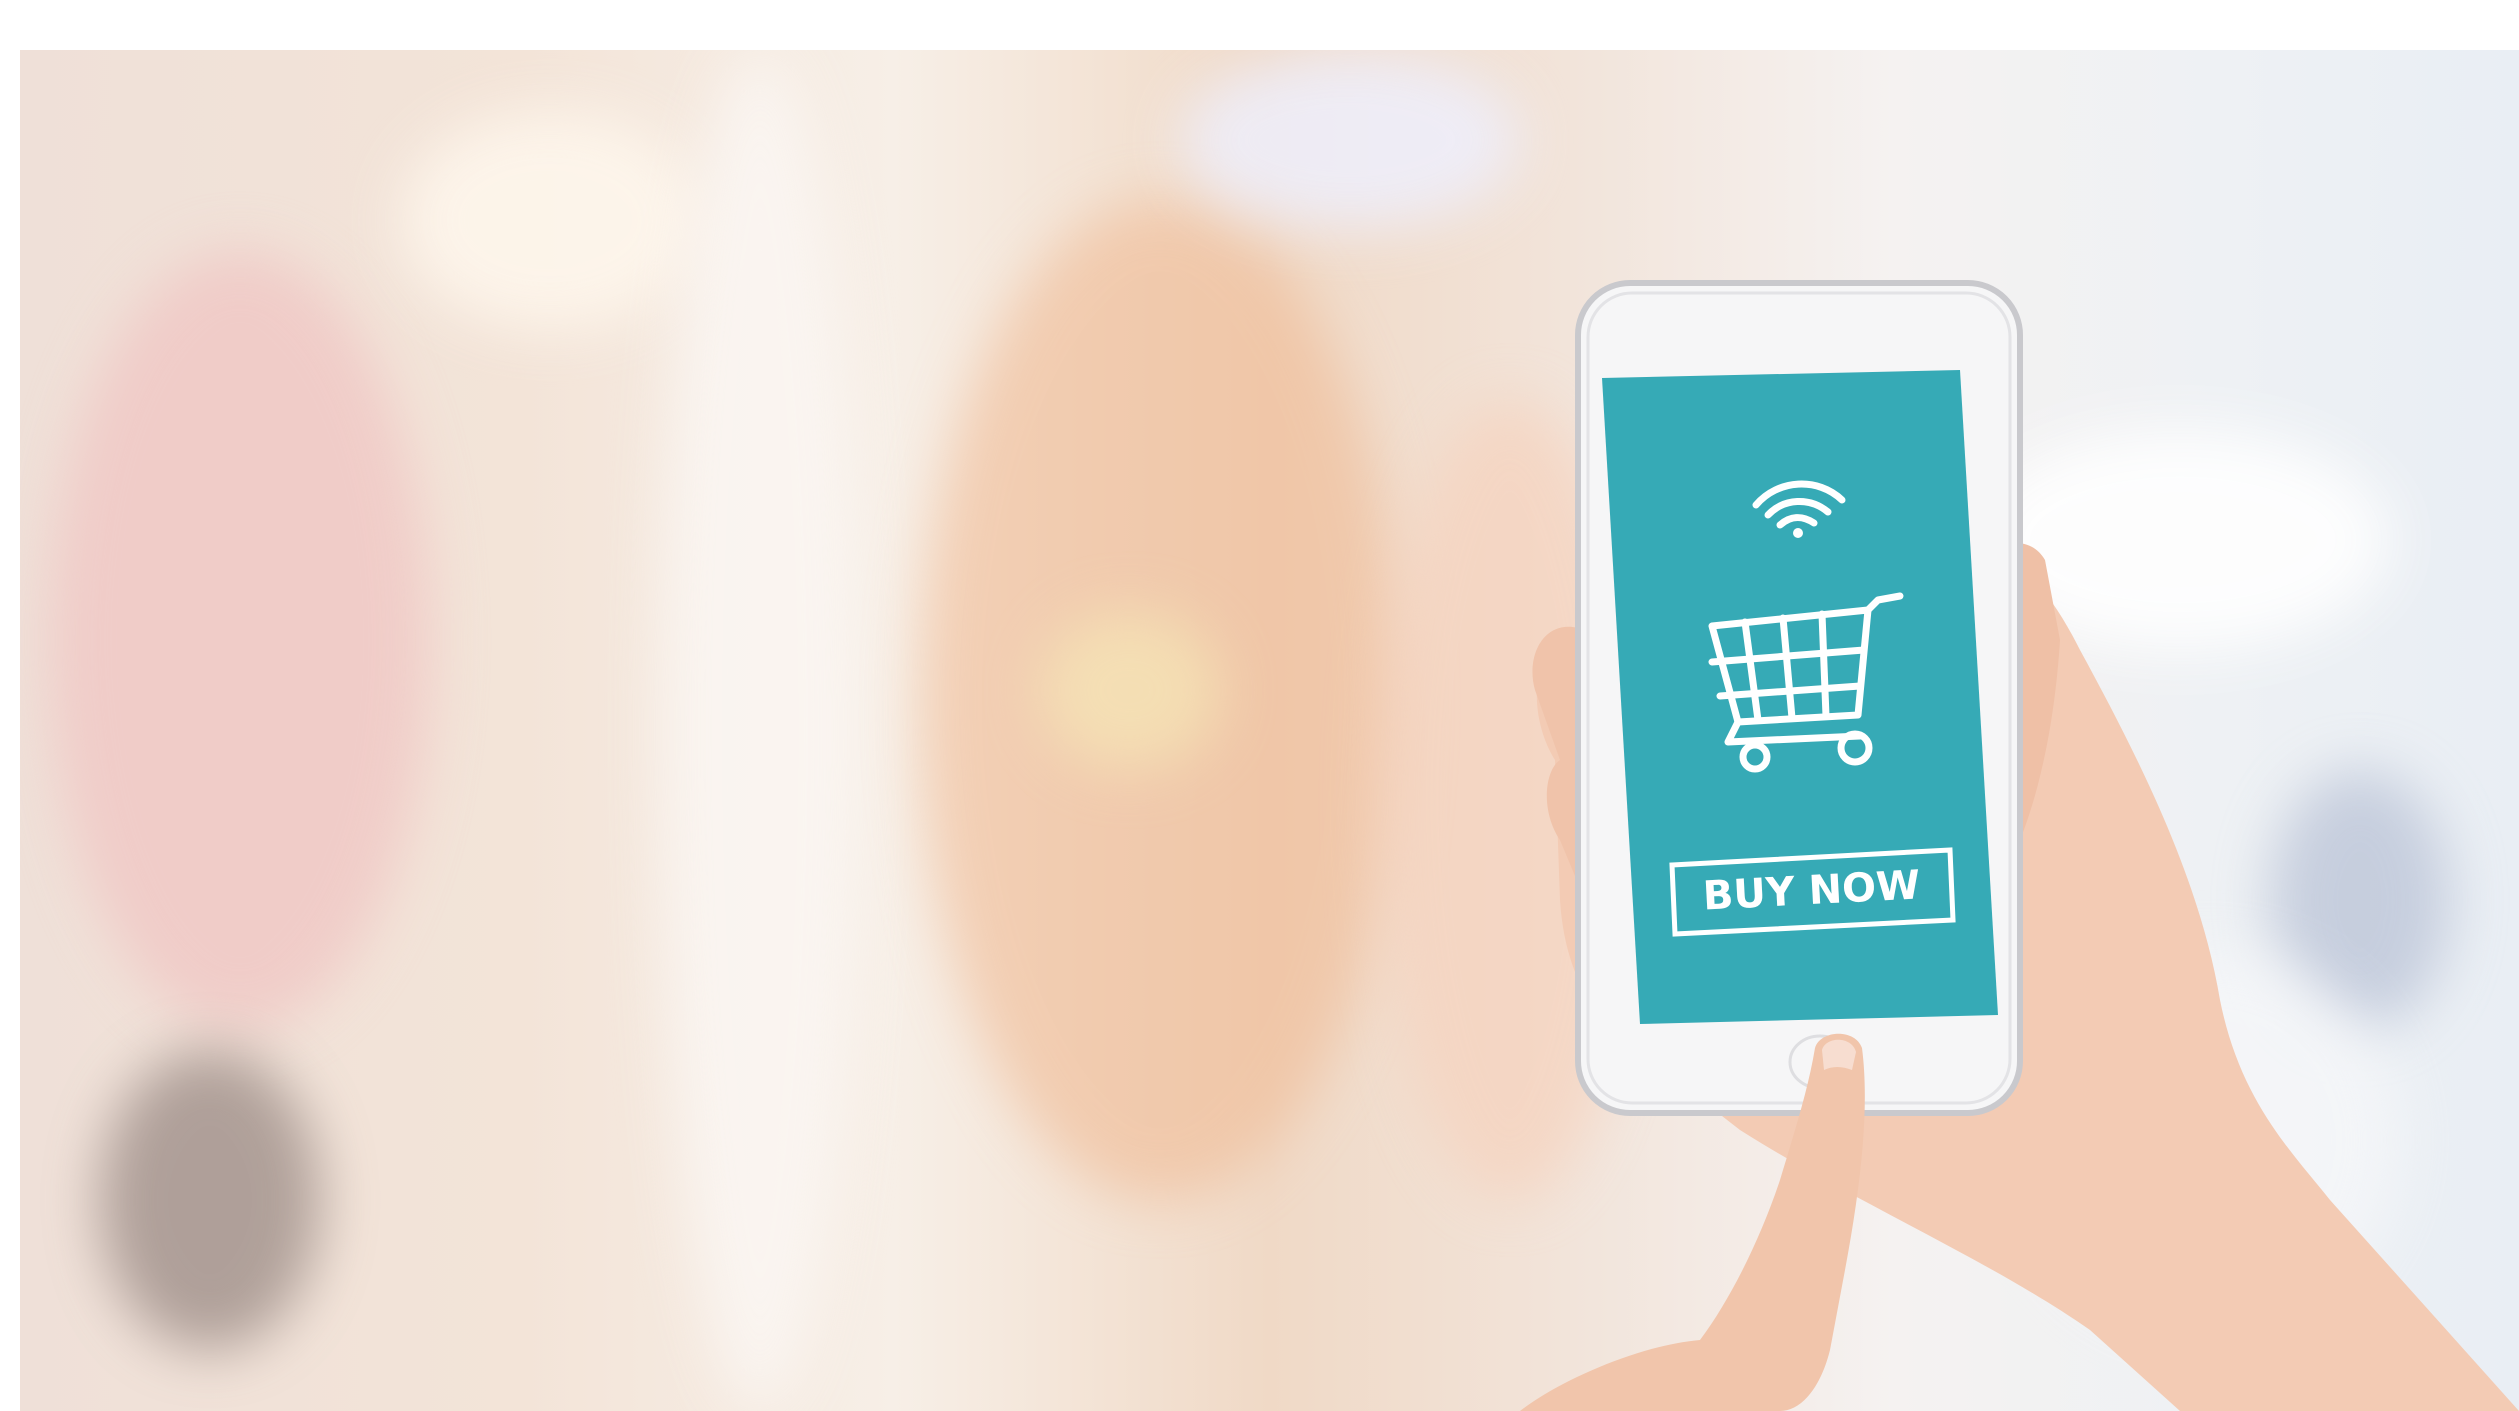 This screenshot has height=1411, width=2519. What do you see at coordinates (1839, 1054) in the screenshot?
I see `fingernail` at bounding box center [1839, 1054].